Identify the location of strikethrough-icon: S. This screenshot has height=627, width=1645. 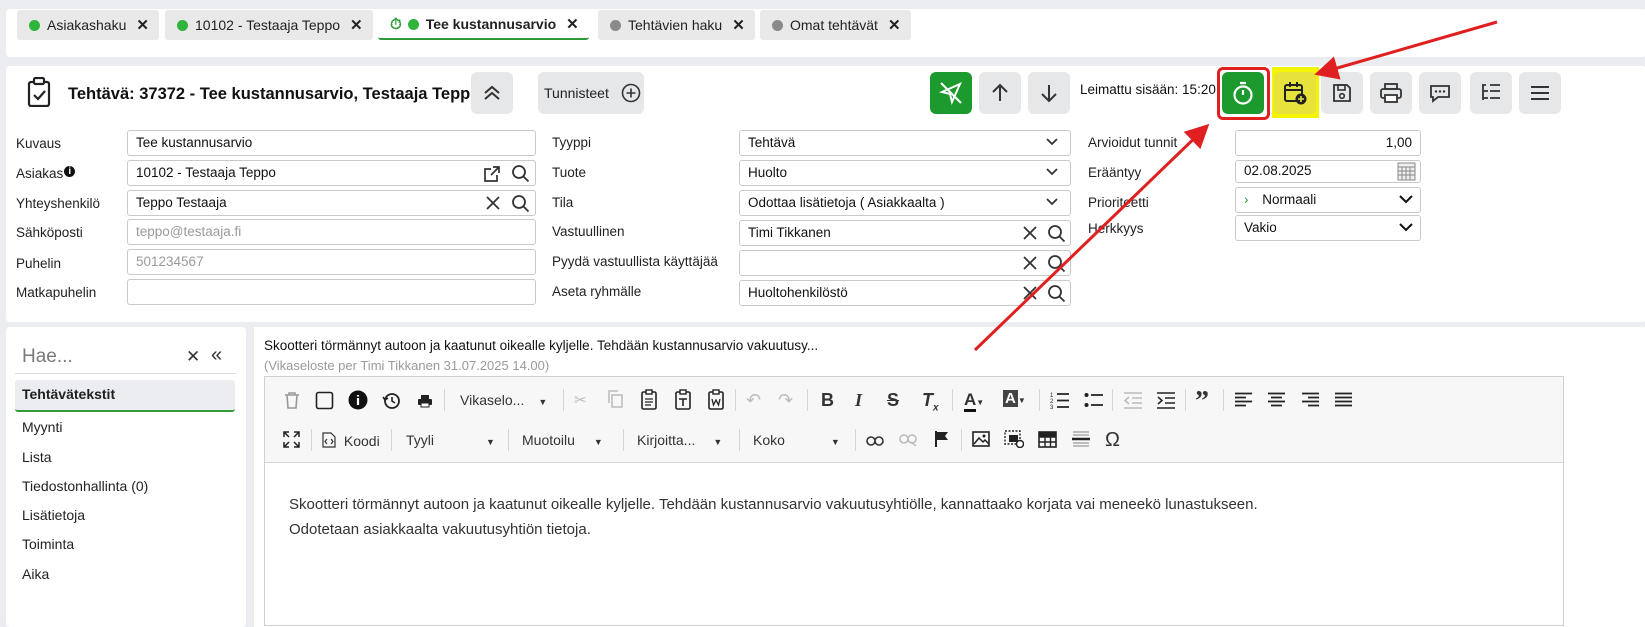
(893, 400).